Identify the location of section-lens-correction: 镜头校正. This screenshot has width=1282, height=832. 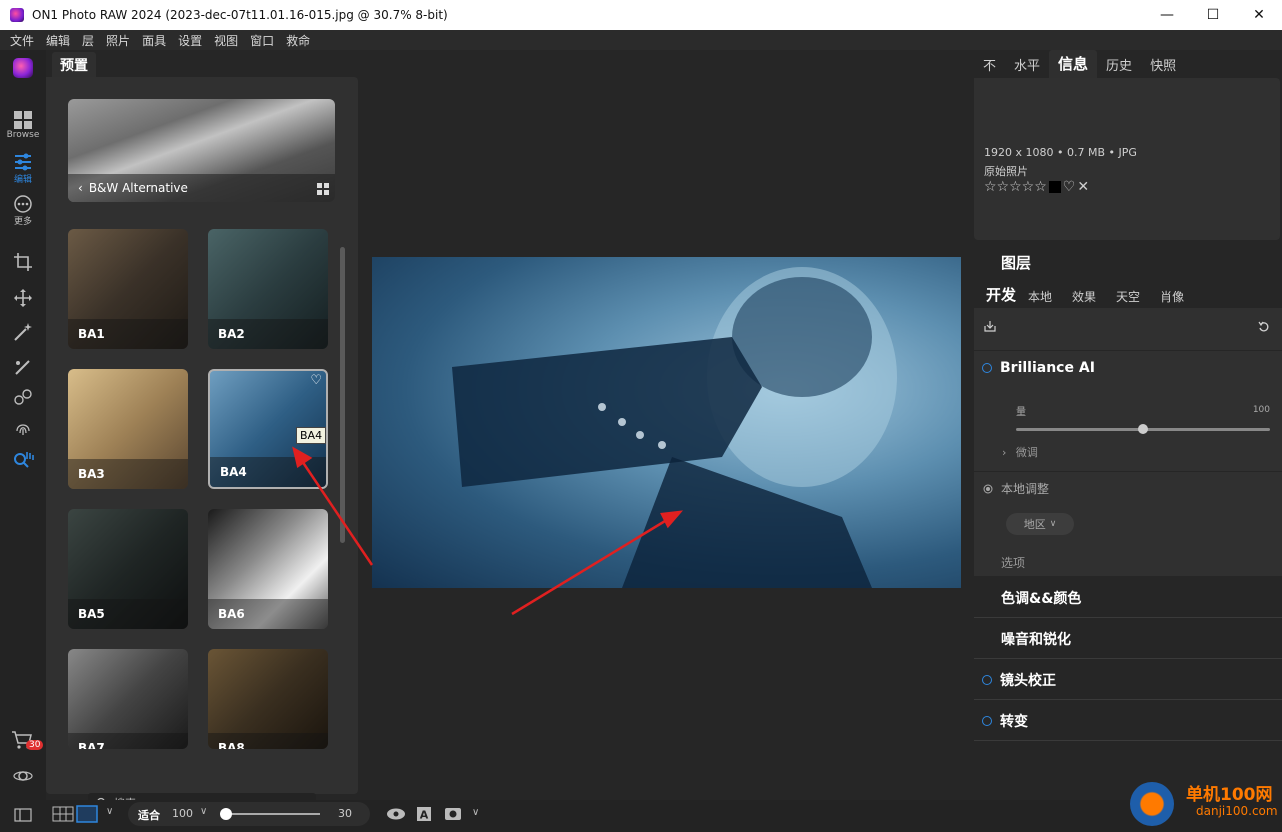
(1128, 680).